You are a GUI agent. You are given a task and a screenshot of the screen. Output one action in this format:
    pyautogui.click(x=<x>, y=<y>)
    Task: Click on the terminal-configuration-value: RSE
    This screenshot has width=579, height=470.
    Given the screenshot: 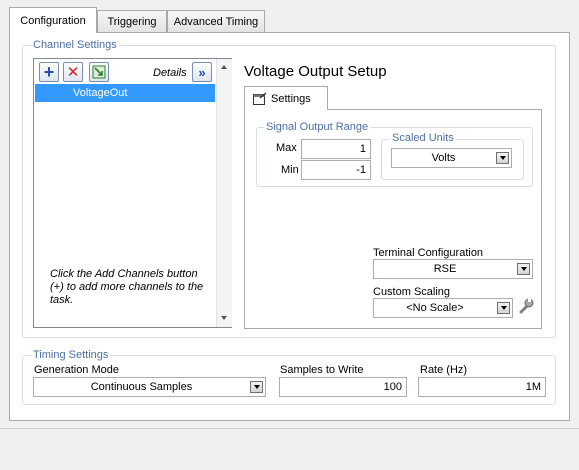 What is the action you would take?
    pyautogui.click(x=445, y=269)
    